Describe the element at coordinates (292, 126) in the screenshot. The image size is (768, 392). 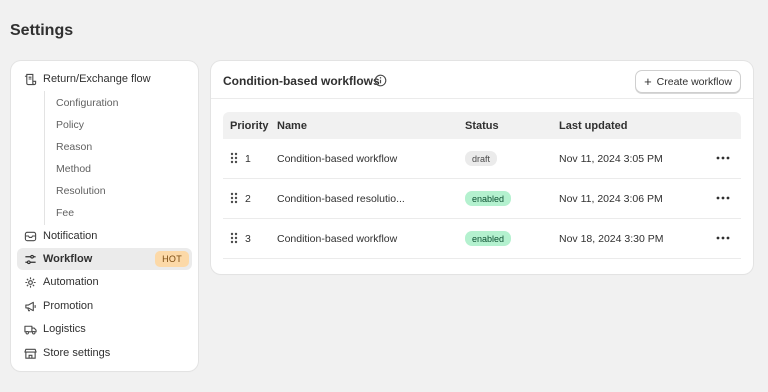
I see `column-header-name: Name` at that location.